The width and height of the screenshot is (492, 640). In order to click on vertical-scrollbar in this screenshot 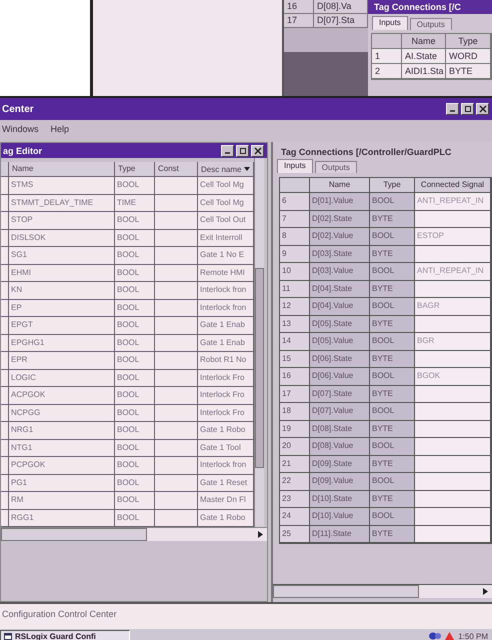, I will do `click(259, 342)`.